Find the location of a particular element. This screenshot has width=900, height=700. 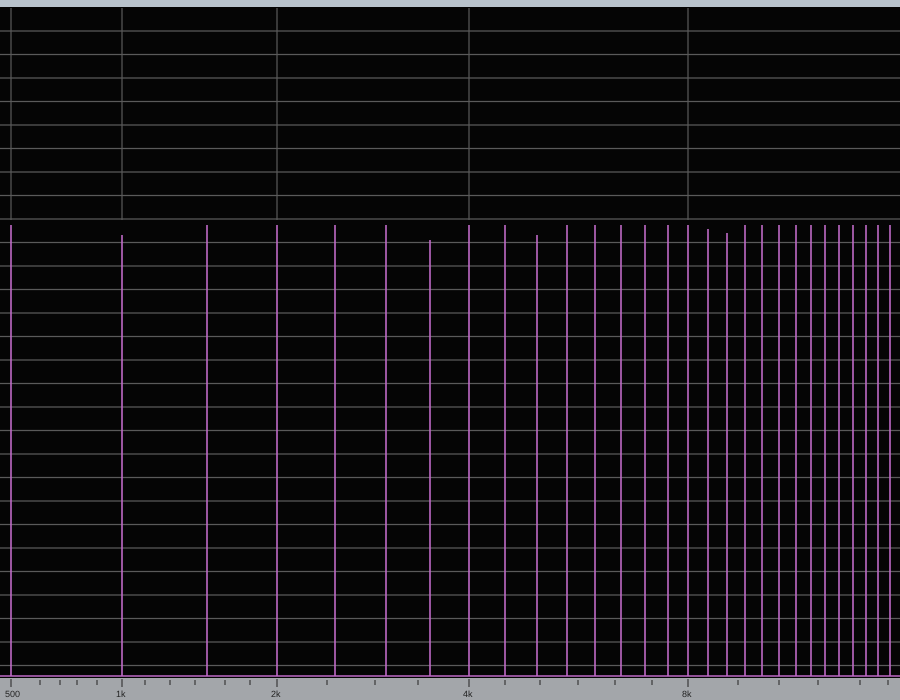

axis-label: 2k is located at coordinates (276, 694).